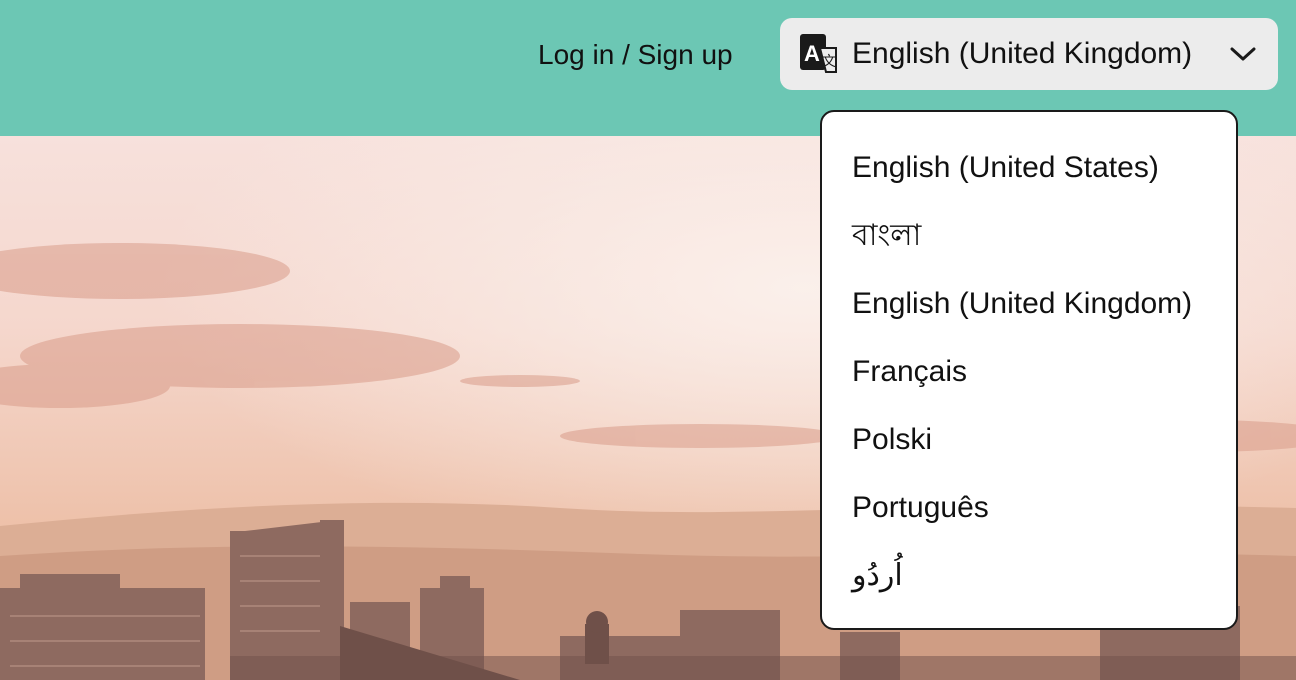 This screenshot has width=1296, height=680. What do you see at coordinates (1029, 576) in the screenshot?
I see `language-option-ur: اُردُو` at bounding box center [1029, 576].